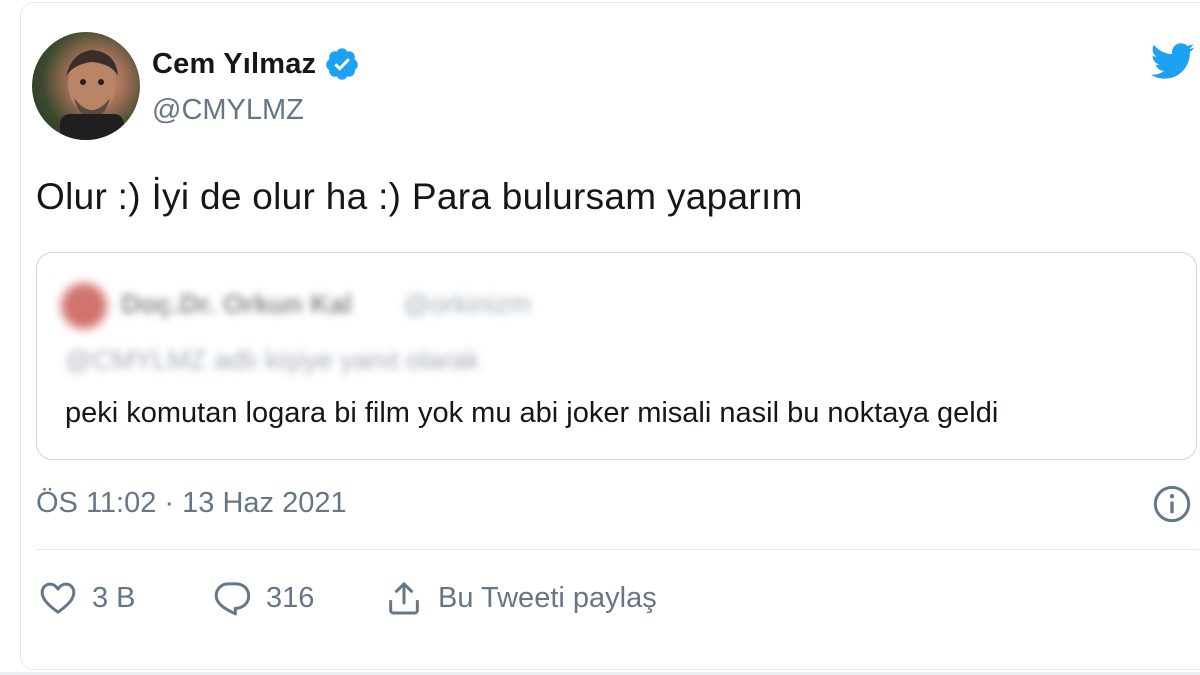 The image size is (1200, 675). What do you see at coordinates (84, 306) in the screenshot?
I see `quoted-author-avatar` at bounding box center [84, 306].